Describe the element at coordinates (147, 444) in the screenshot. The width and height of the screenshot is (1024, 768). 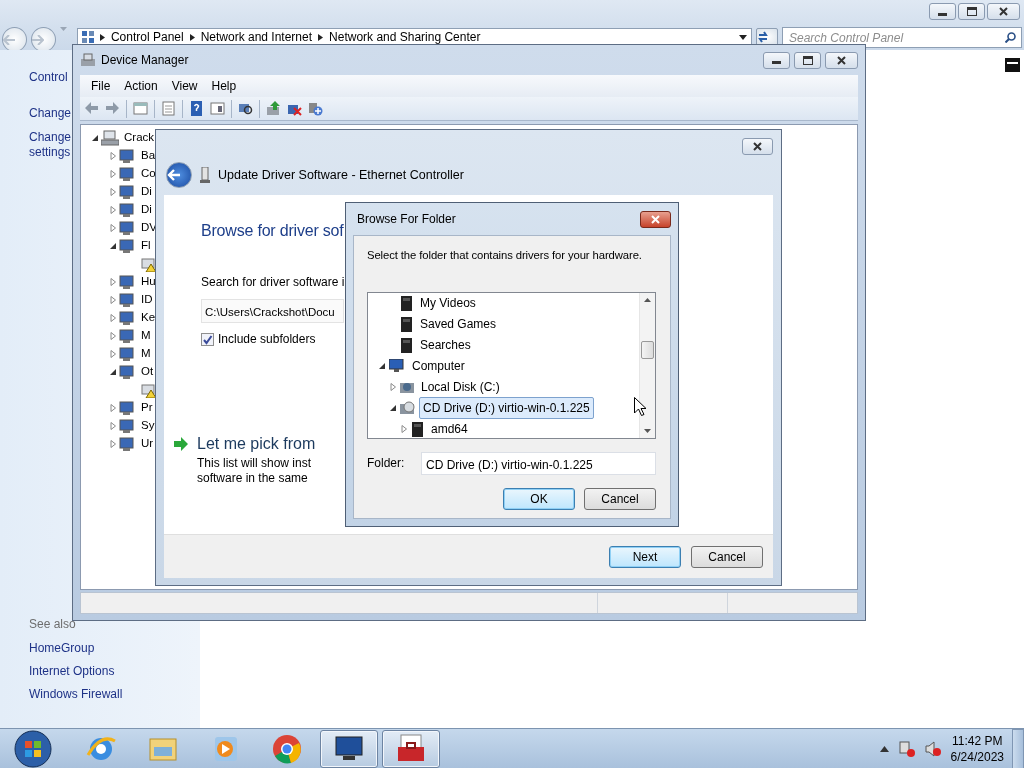
I see `tree-item: Ur` at that location.